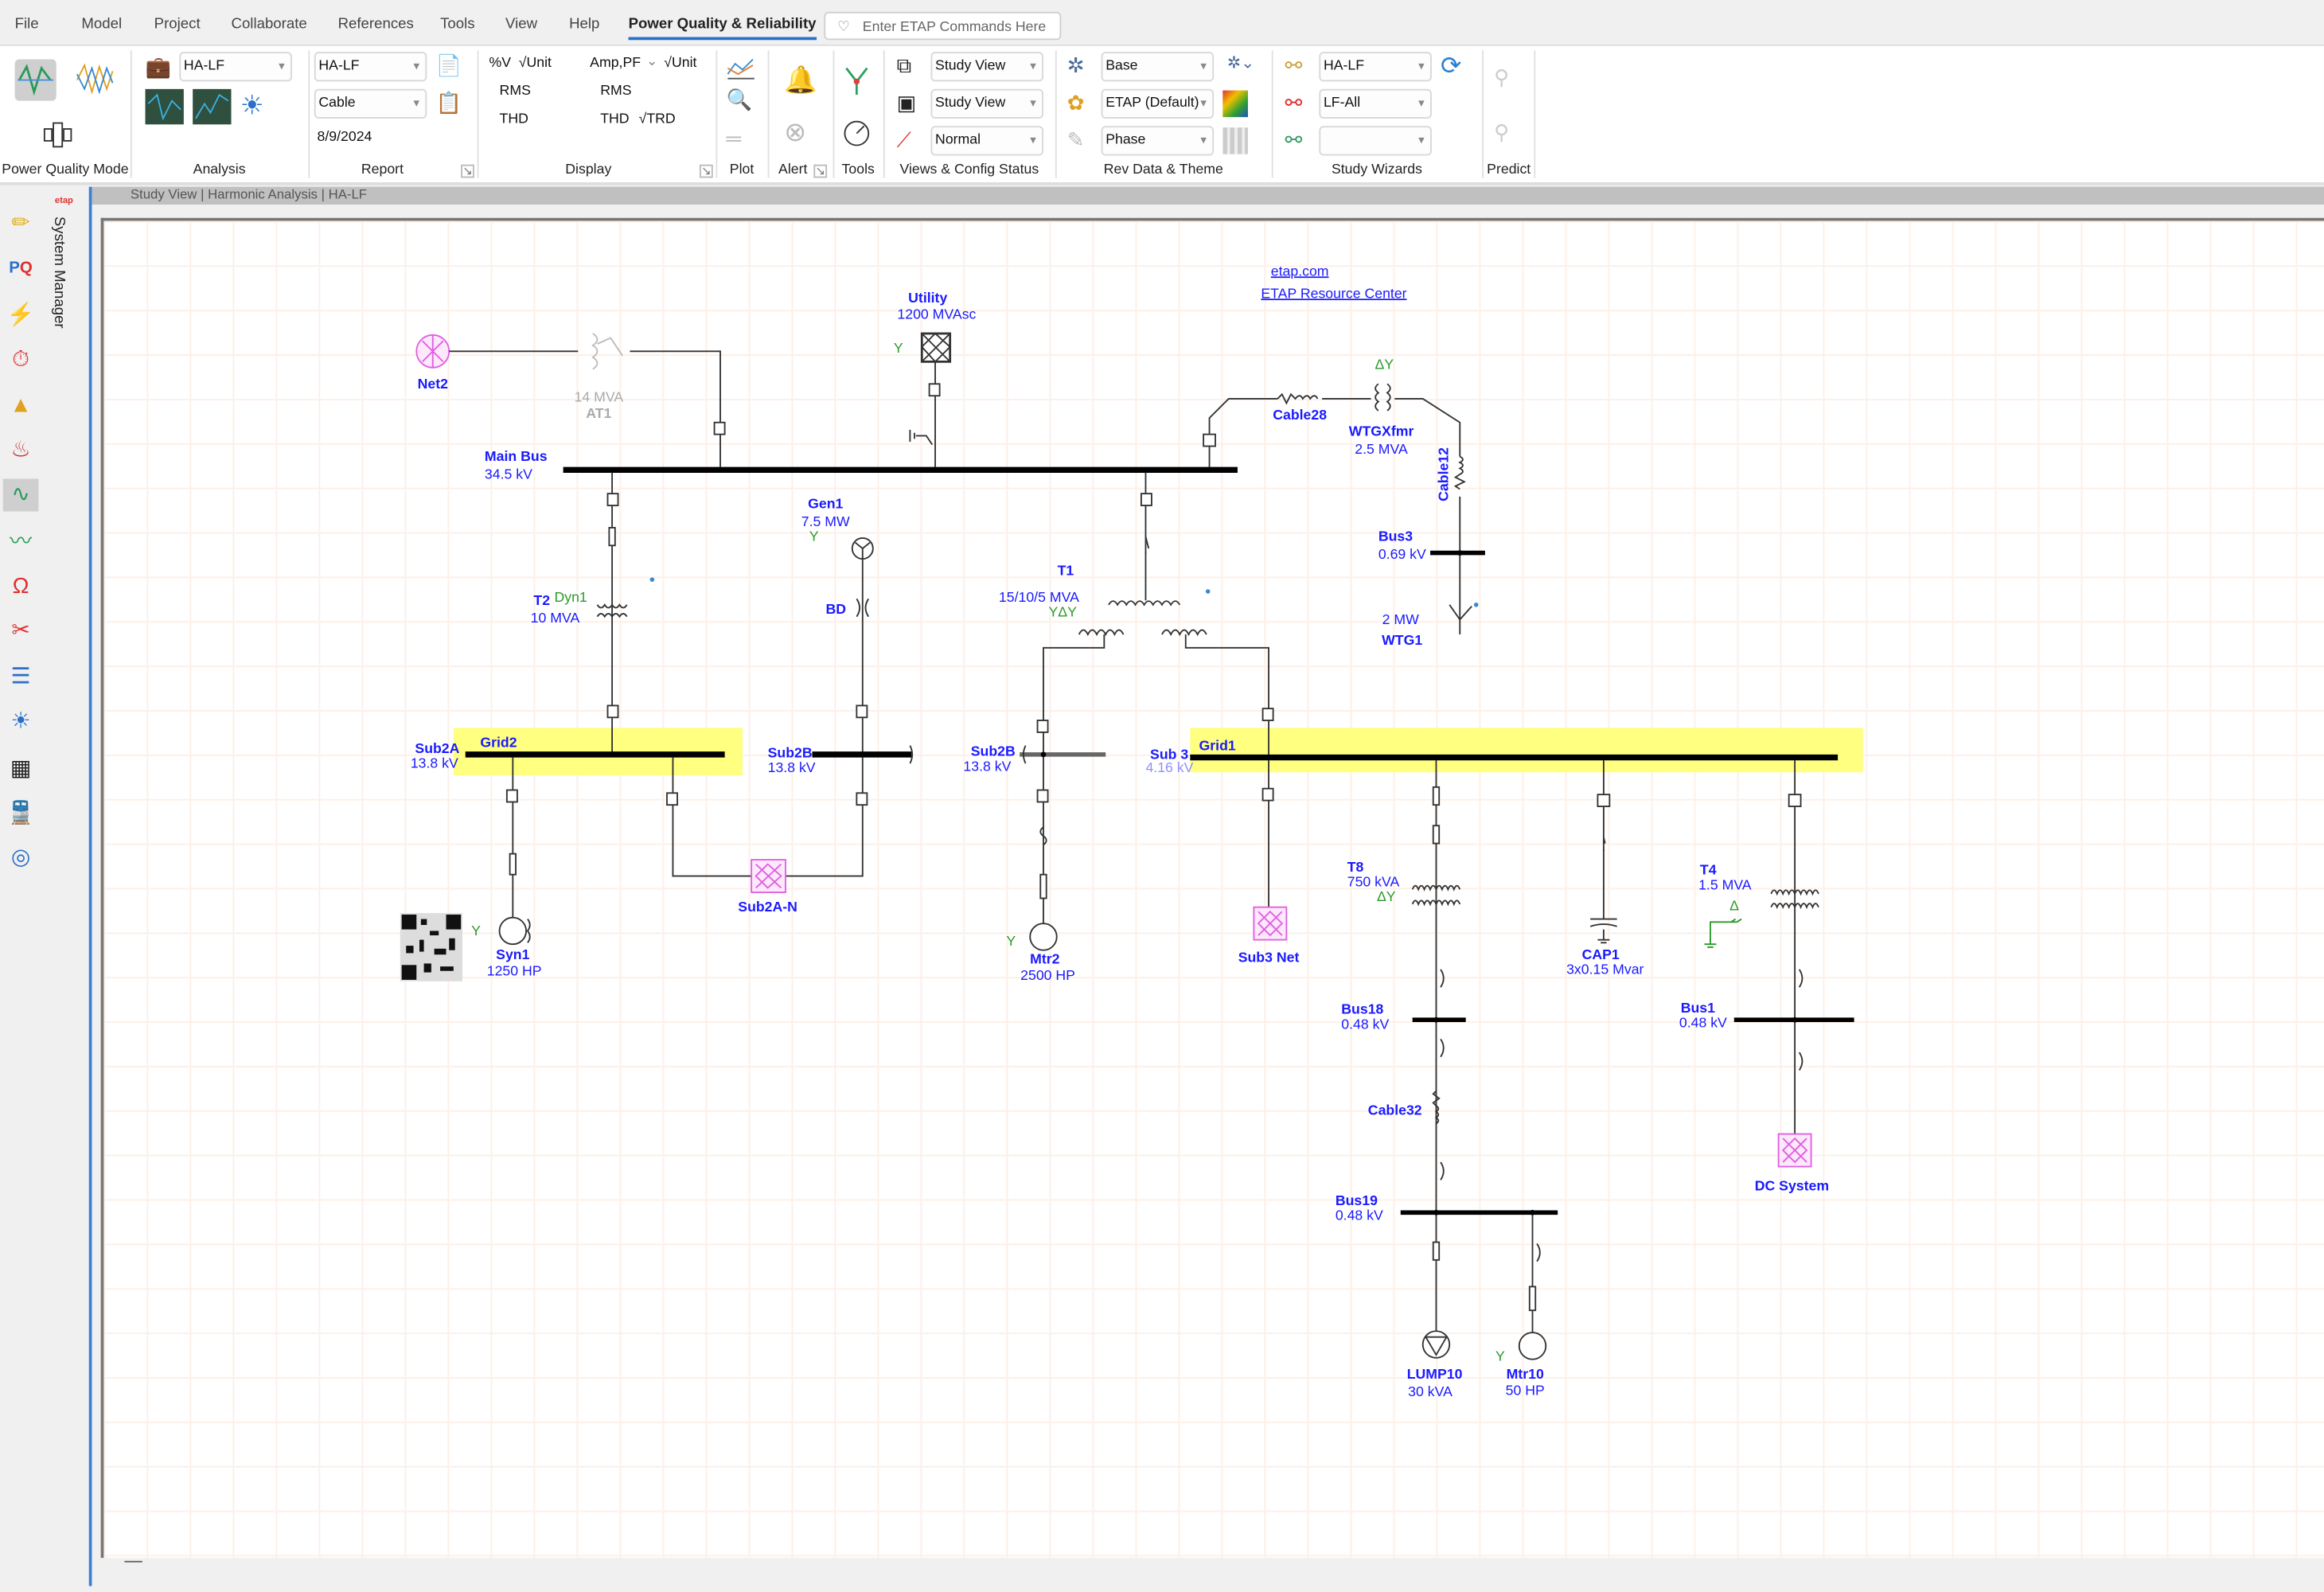  Describe the element at coordinates (1381, 449) in the screenshot. I see `wtgxfmr-rating: 2.5 MVA` at that location.